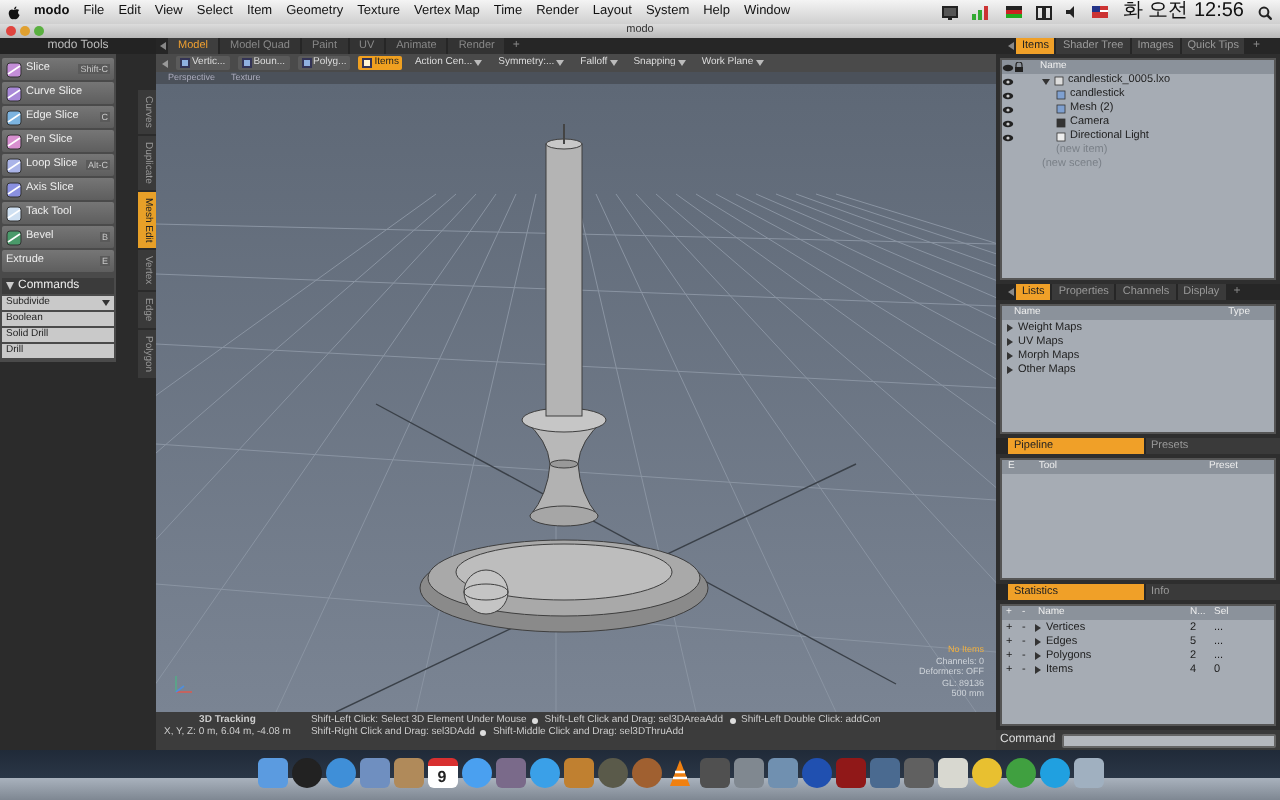 The height and width of the screenshot is (800, 1280). What do you see at coordinates (184, 684) in the screenshot?
I see `axis-icon` at bounding box center [184, 684].